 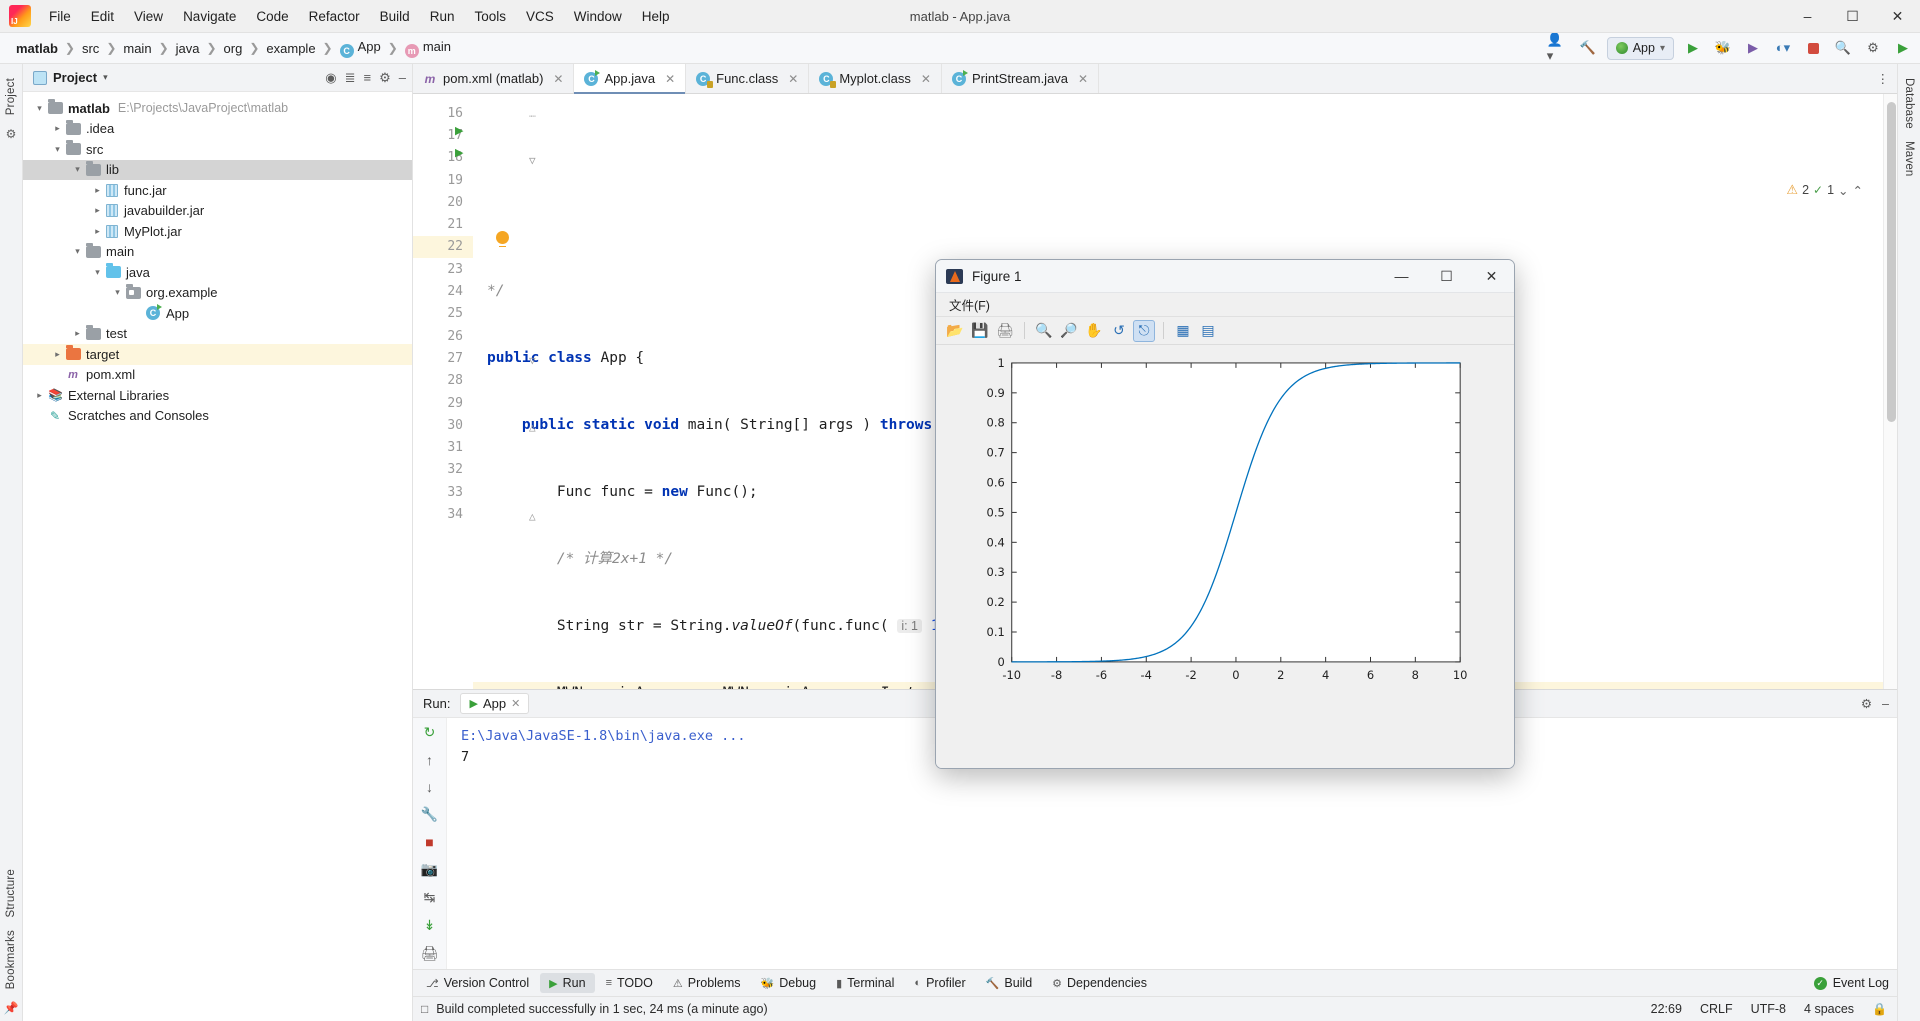 What do you see at coordinates (217, 416) in the screenshot?
I see `tree-node-scratches: ✎ Scratches and Consoles` at bounding box center [217, 416].